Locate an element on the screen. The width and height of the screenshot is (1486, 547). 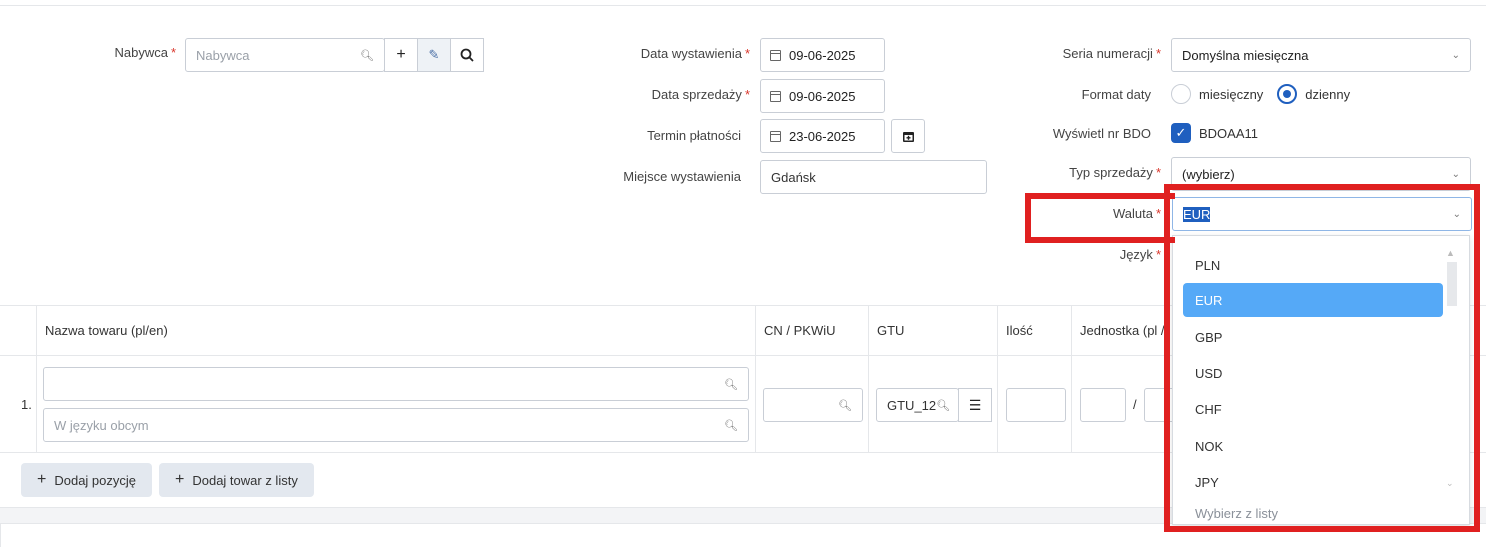
buyer-label: Nabywca * is located at coordinates (145, 52).